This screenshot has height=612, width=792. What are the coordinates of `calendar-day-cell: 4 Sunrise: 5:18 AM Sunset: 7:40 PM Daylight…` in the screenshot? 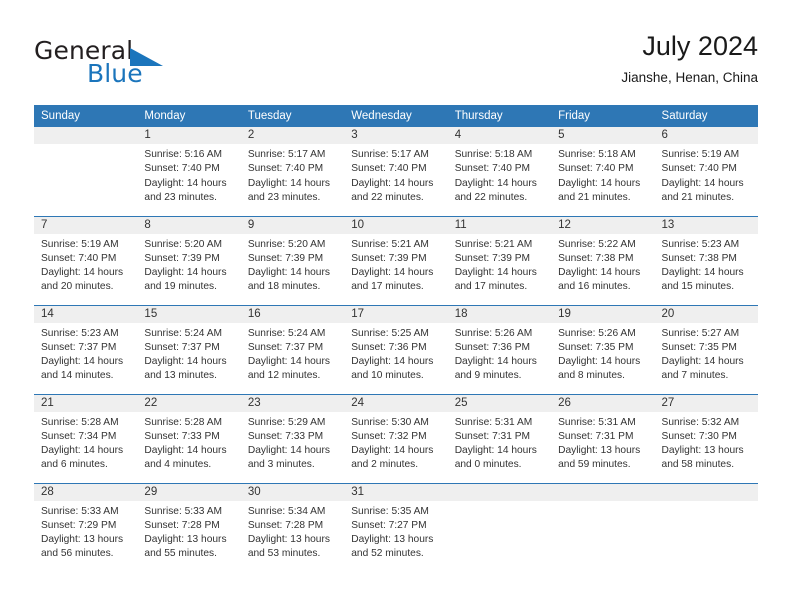 It's located at (499, 171).